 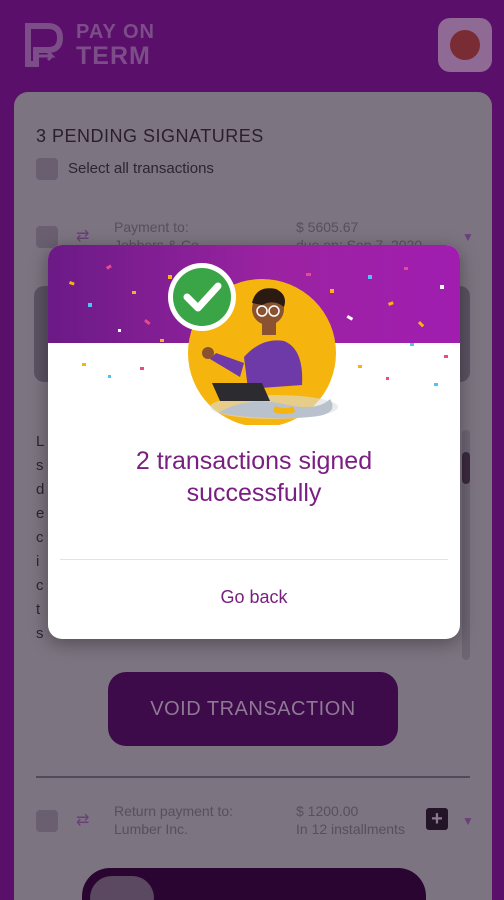 I want to click on checkmark-icon, so click(x=202, y=297).